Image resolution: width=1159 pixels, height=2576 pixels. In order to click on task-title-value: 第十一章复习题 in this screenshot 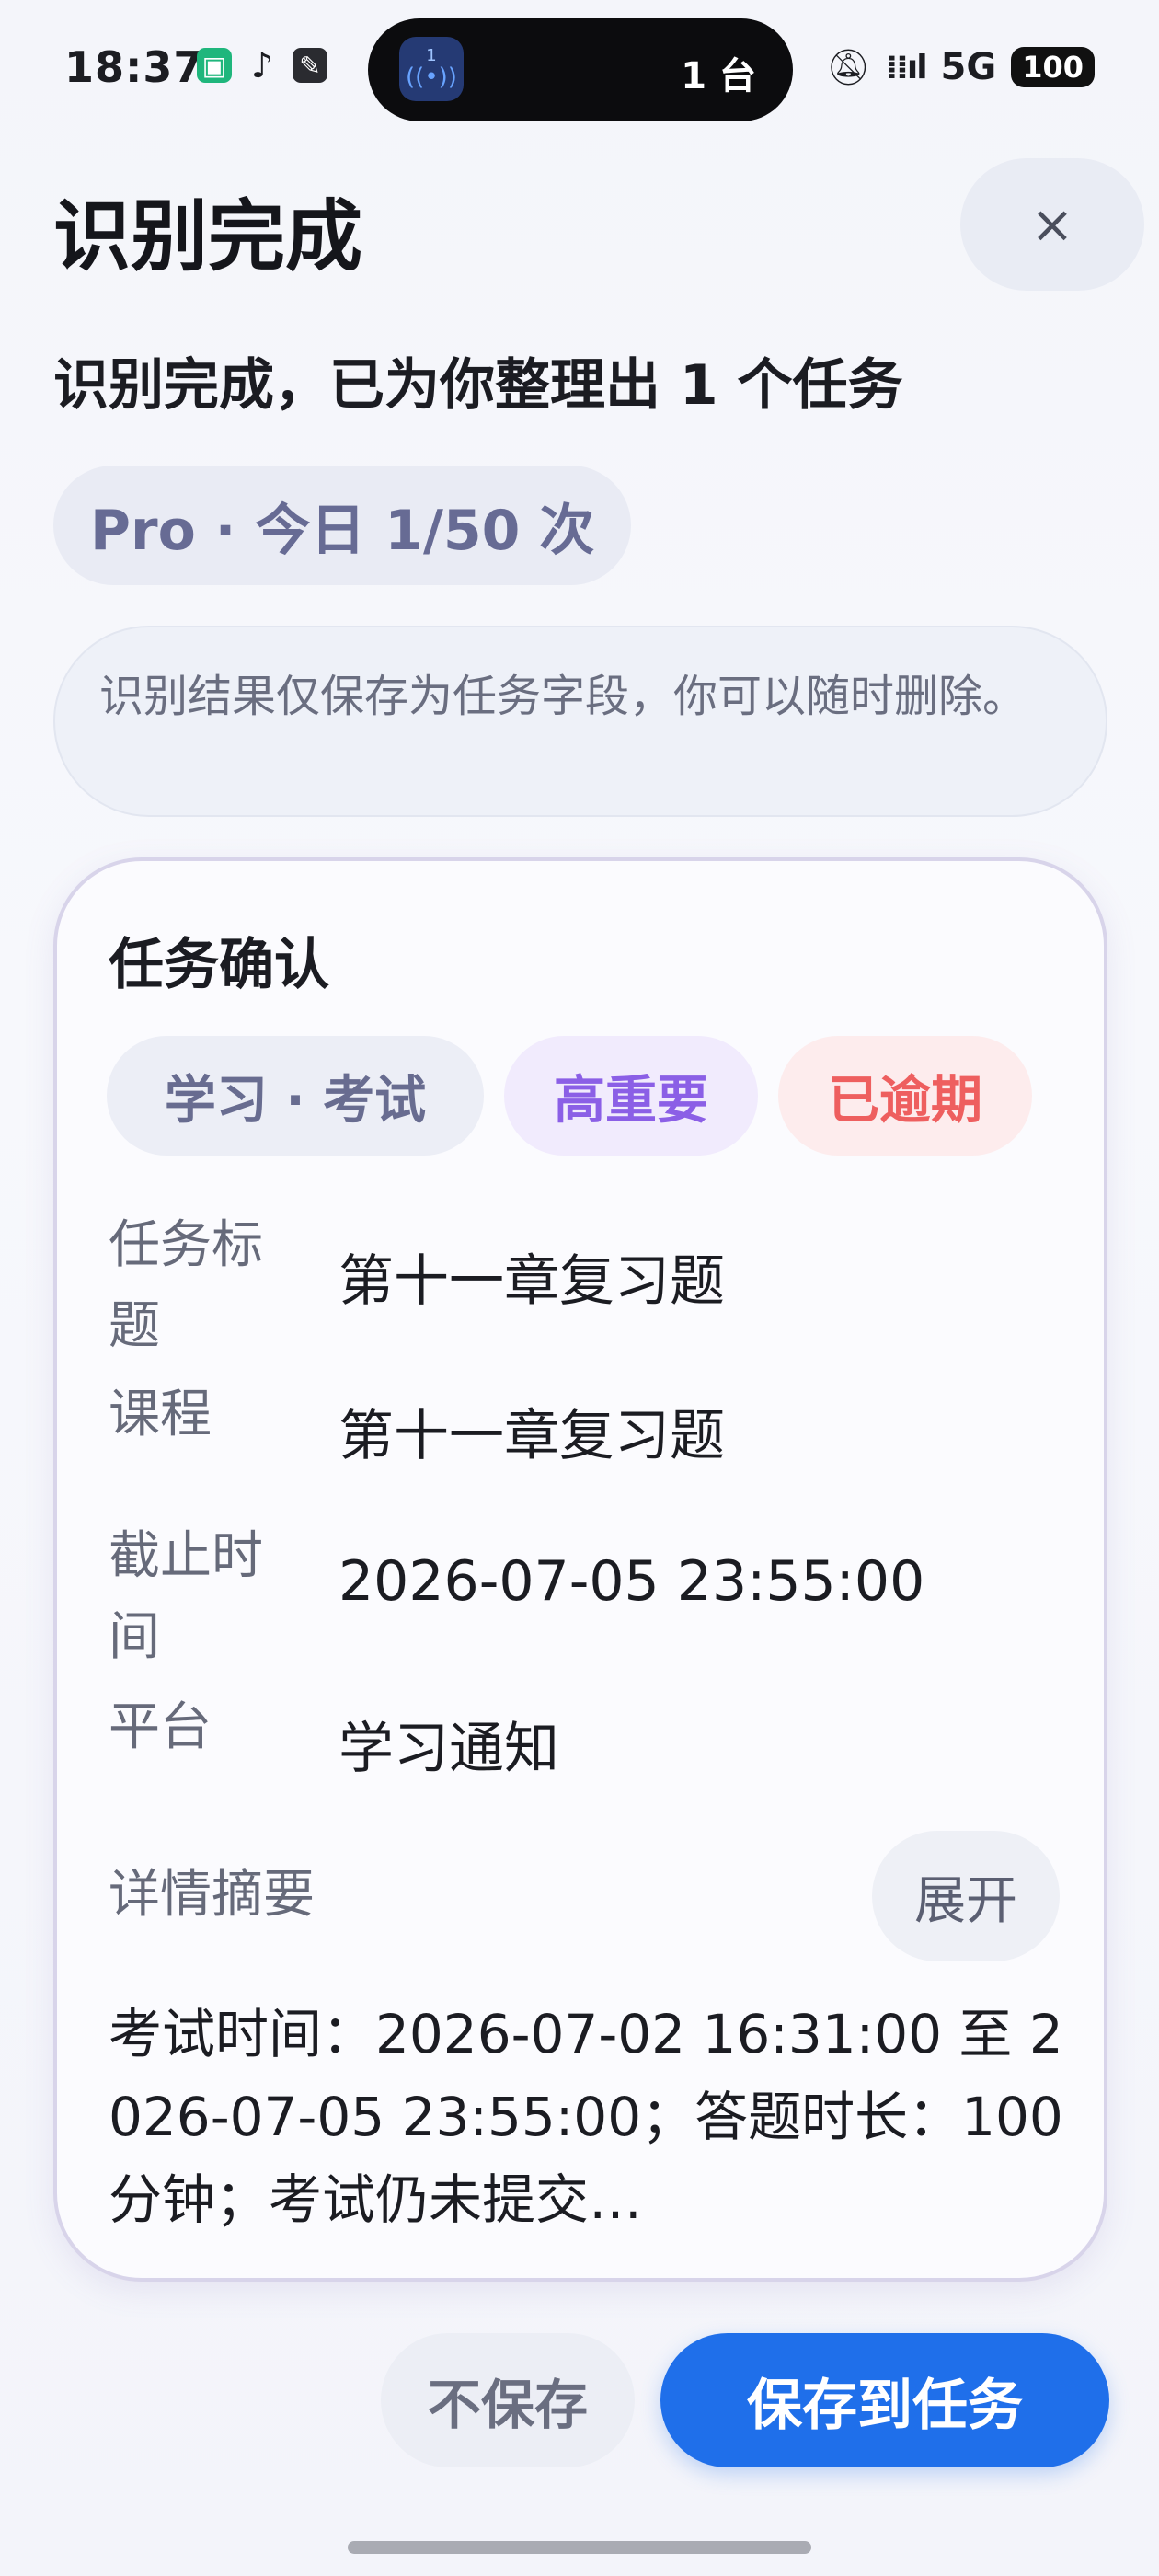, I will do `click(532, 1276)`.